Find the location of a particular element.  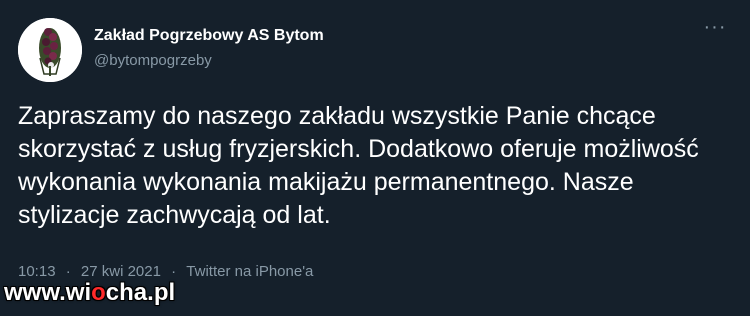

tweet-date: 27 kwi 2021 is located at coordinates (121, 271).